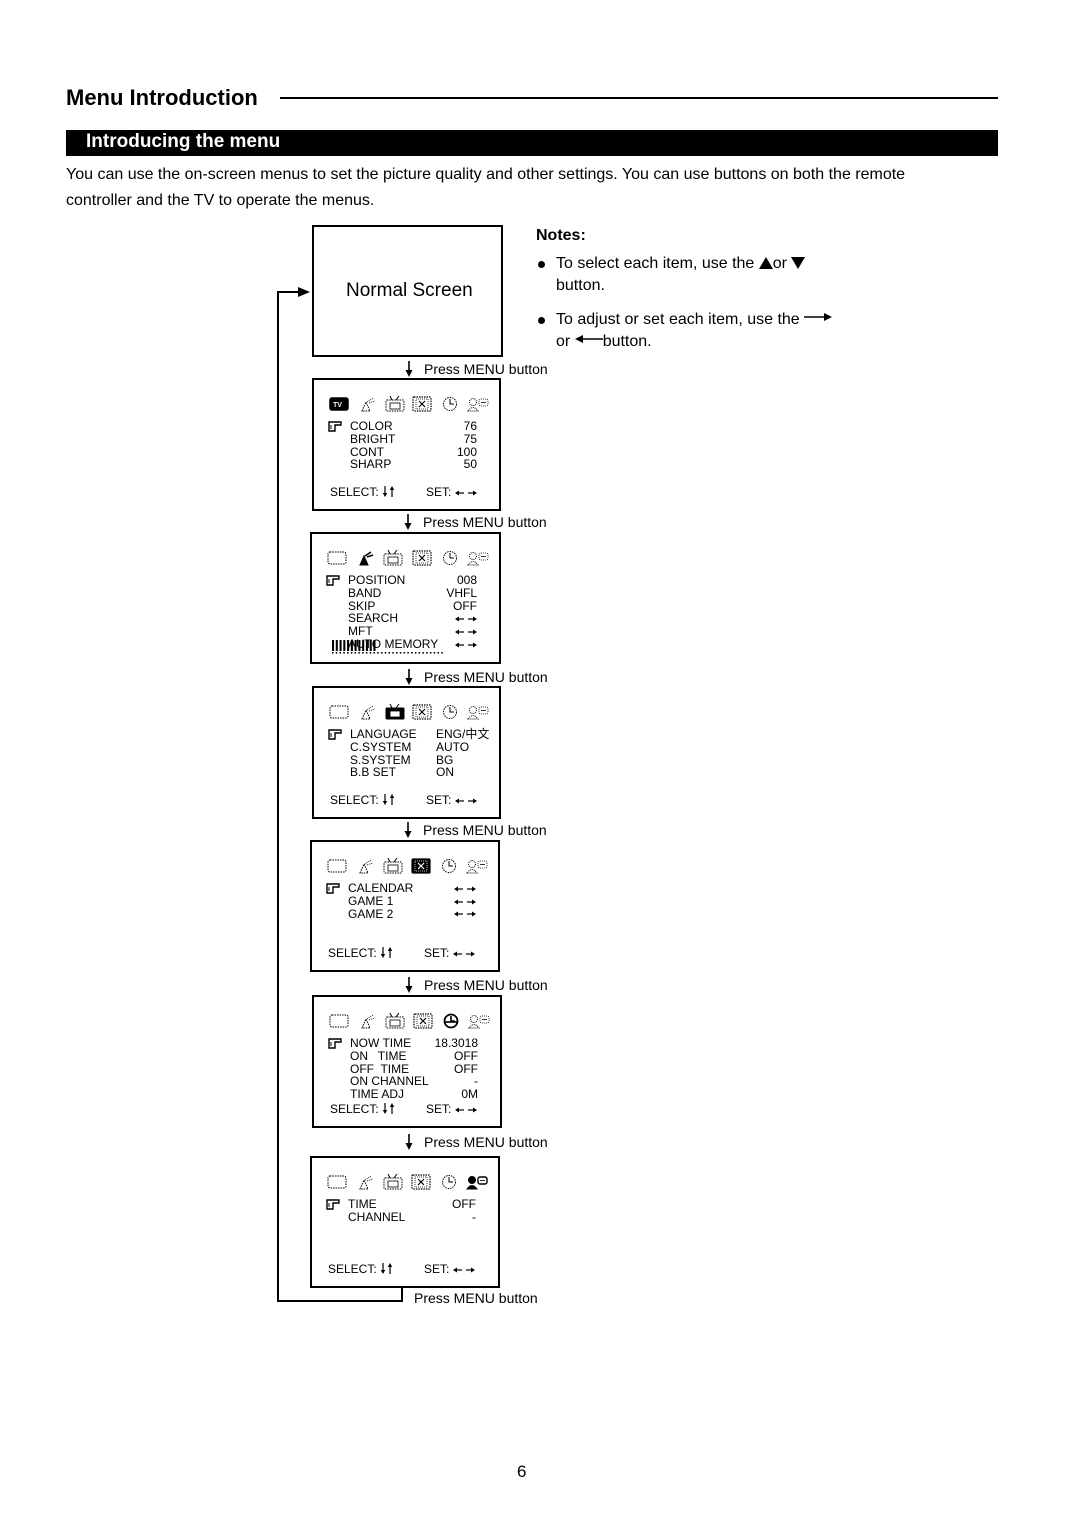 Image resolution: width=1080 pixels, height=1527 pixels. I want to click on set-label: SET:, so click(437, 953).